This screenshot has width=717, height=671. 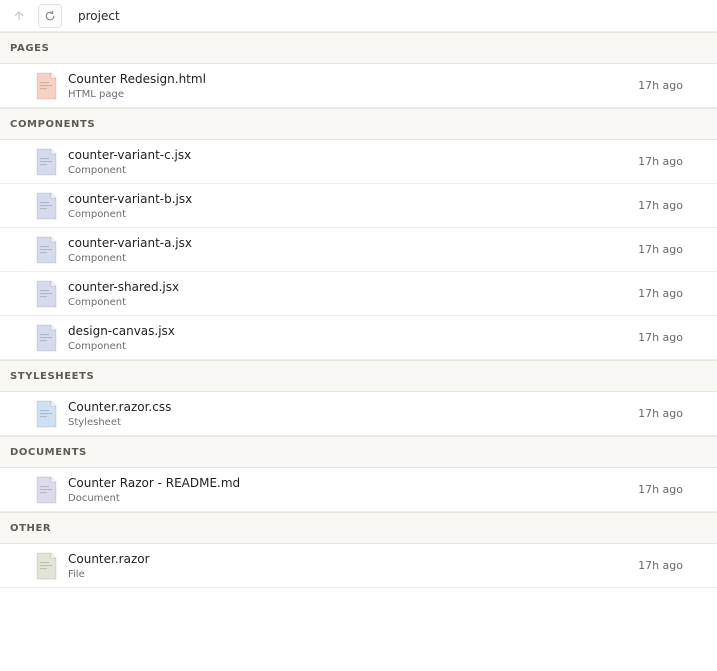 What do you see at coordinates (358, 452) in the screenshot?
I see `section-header-documents: DOCUMENTS` at bounding box center [358, 452].